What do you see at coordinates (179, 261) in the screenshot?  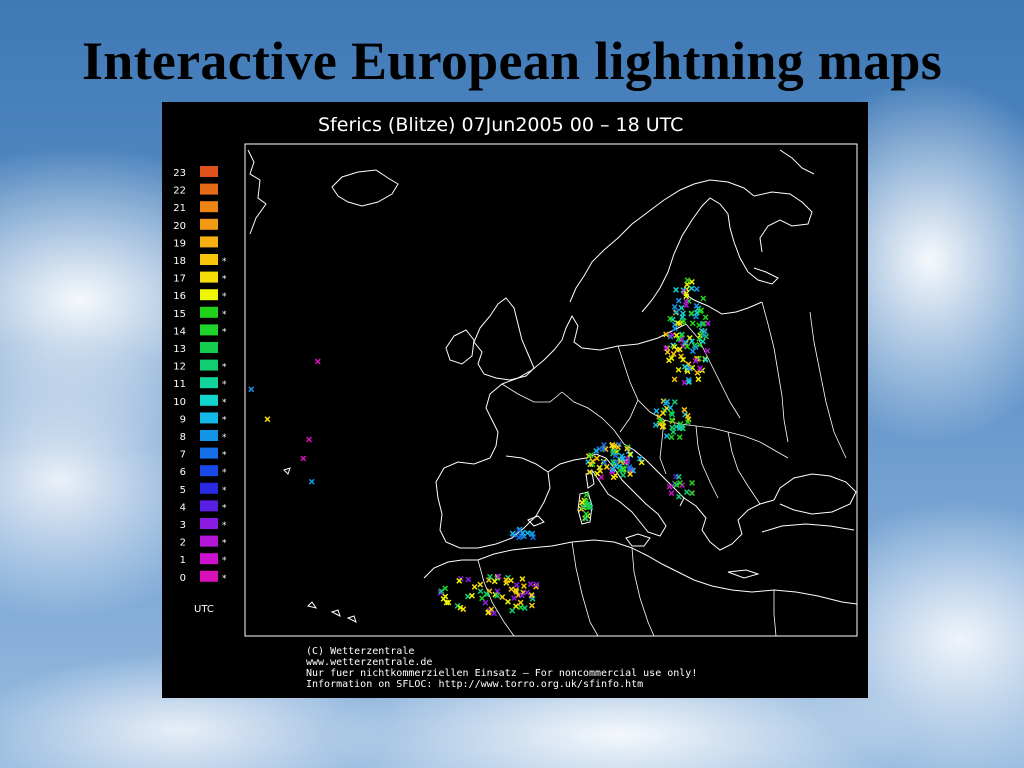 I see `legend-hour-label: 18` at bounding box center [179, 261].